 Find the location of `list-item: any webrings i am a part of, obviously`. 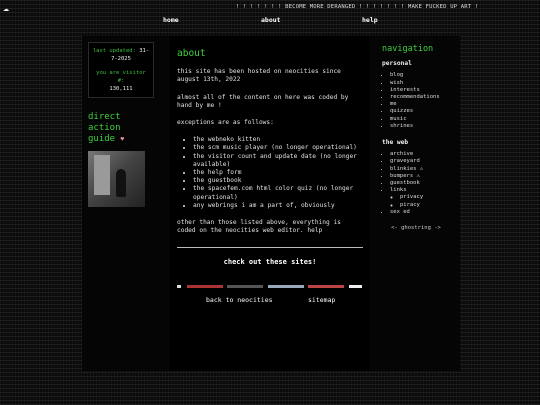

list-item: any webrings i am a part of, obviously is located at coordinates (278, 206).